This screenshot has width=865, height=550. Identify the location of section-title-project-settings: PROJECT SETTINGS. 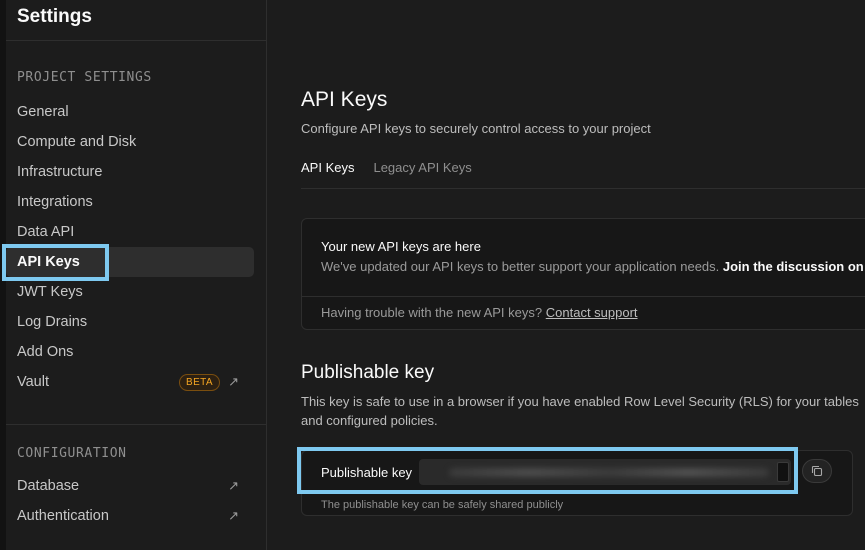
(84, 77).